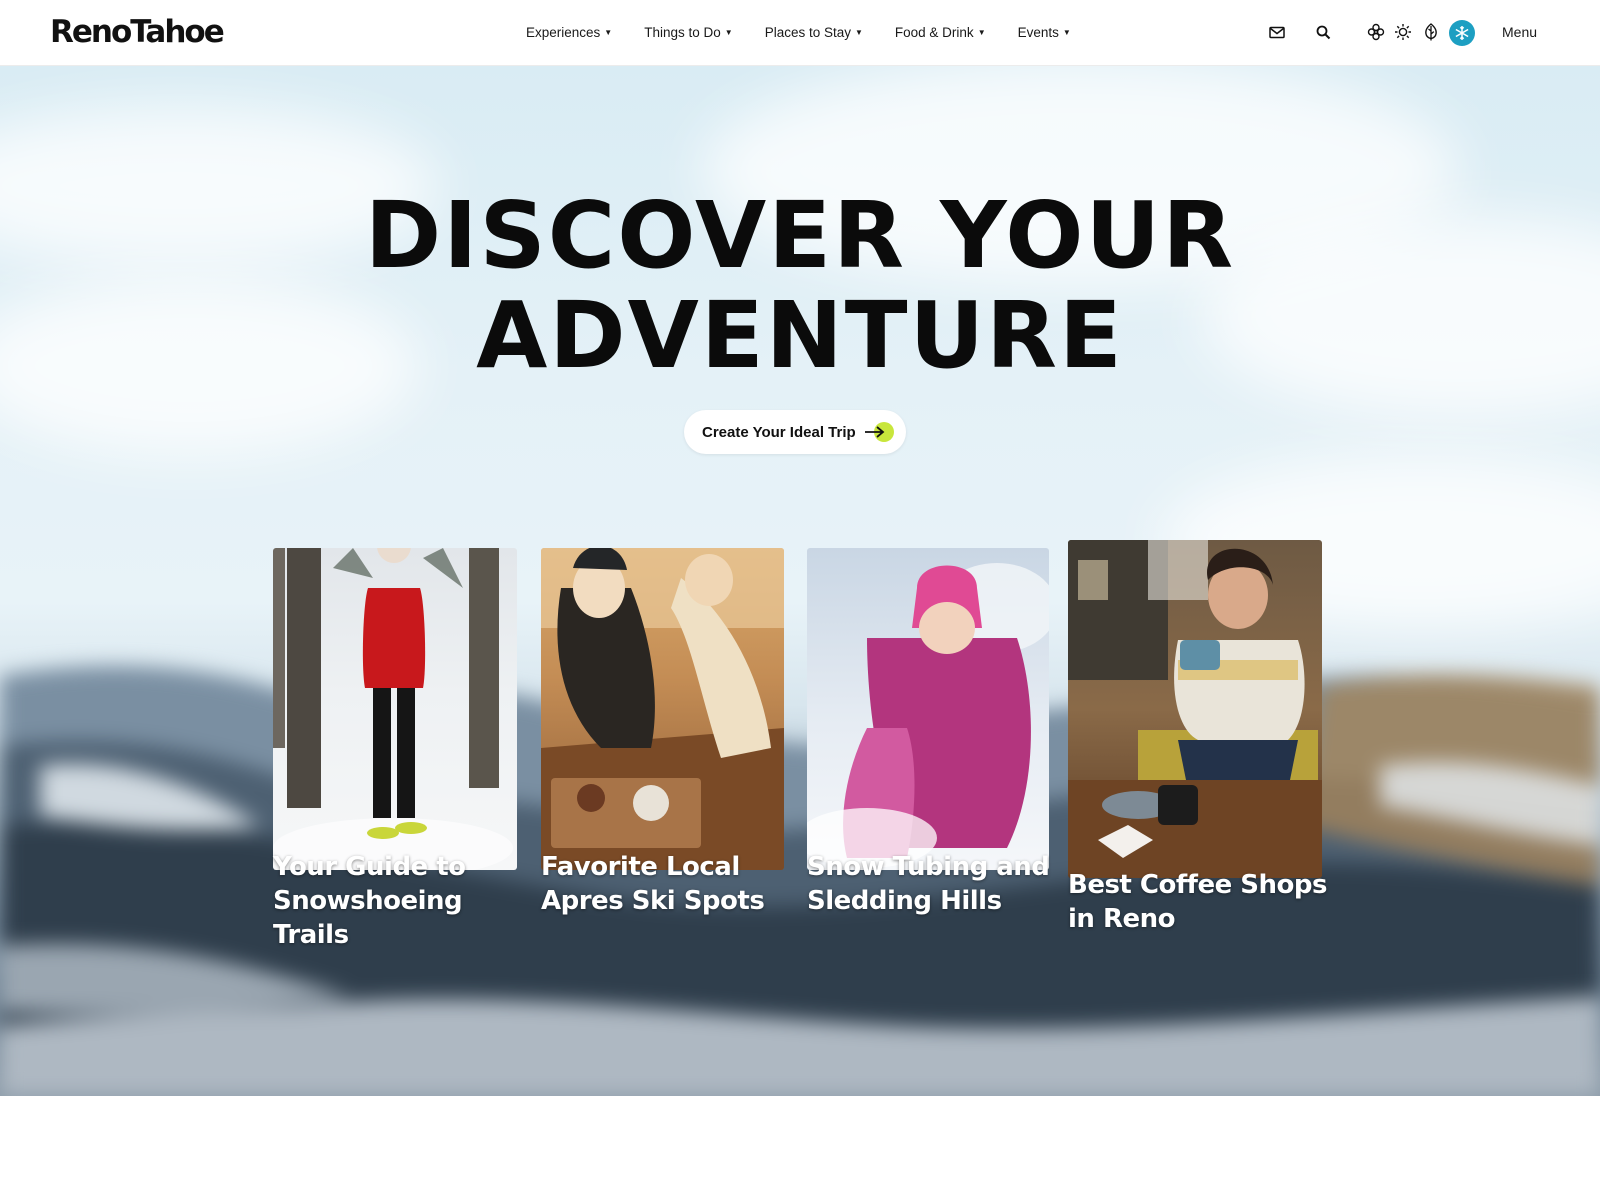  What do you see at coordinates (137, 32) in the screenshot?
I see `site-logo: RenoTahoe` at bounding box center [137, 32].